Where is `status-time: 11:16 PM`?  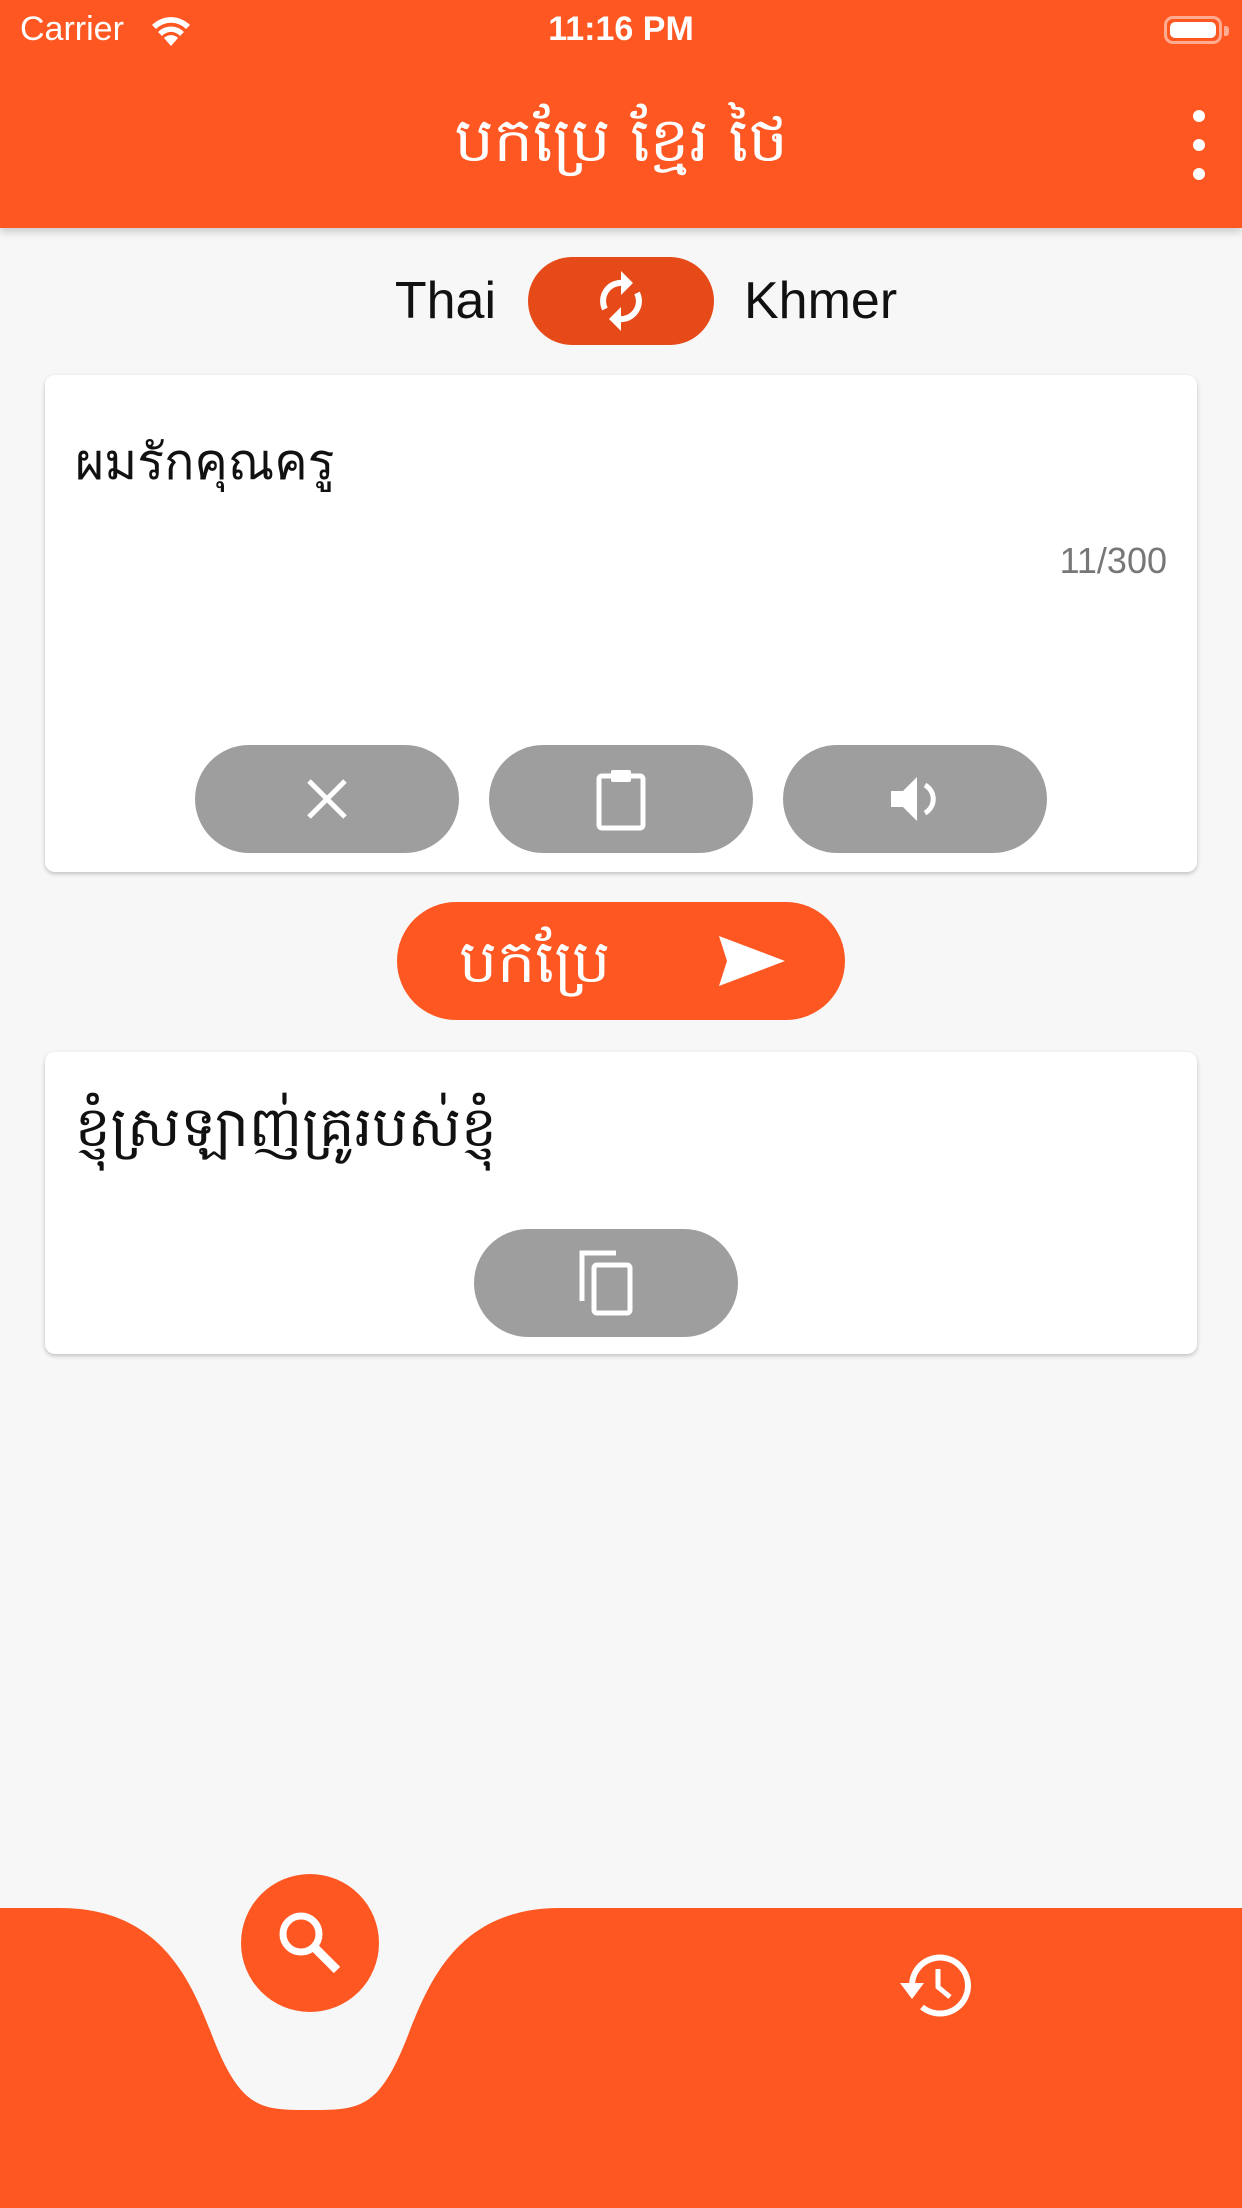
status-time: 11:16 PM is located at coordinates (621, 29).